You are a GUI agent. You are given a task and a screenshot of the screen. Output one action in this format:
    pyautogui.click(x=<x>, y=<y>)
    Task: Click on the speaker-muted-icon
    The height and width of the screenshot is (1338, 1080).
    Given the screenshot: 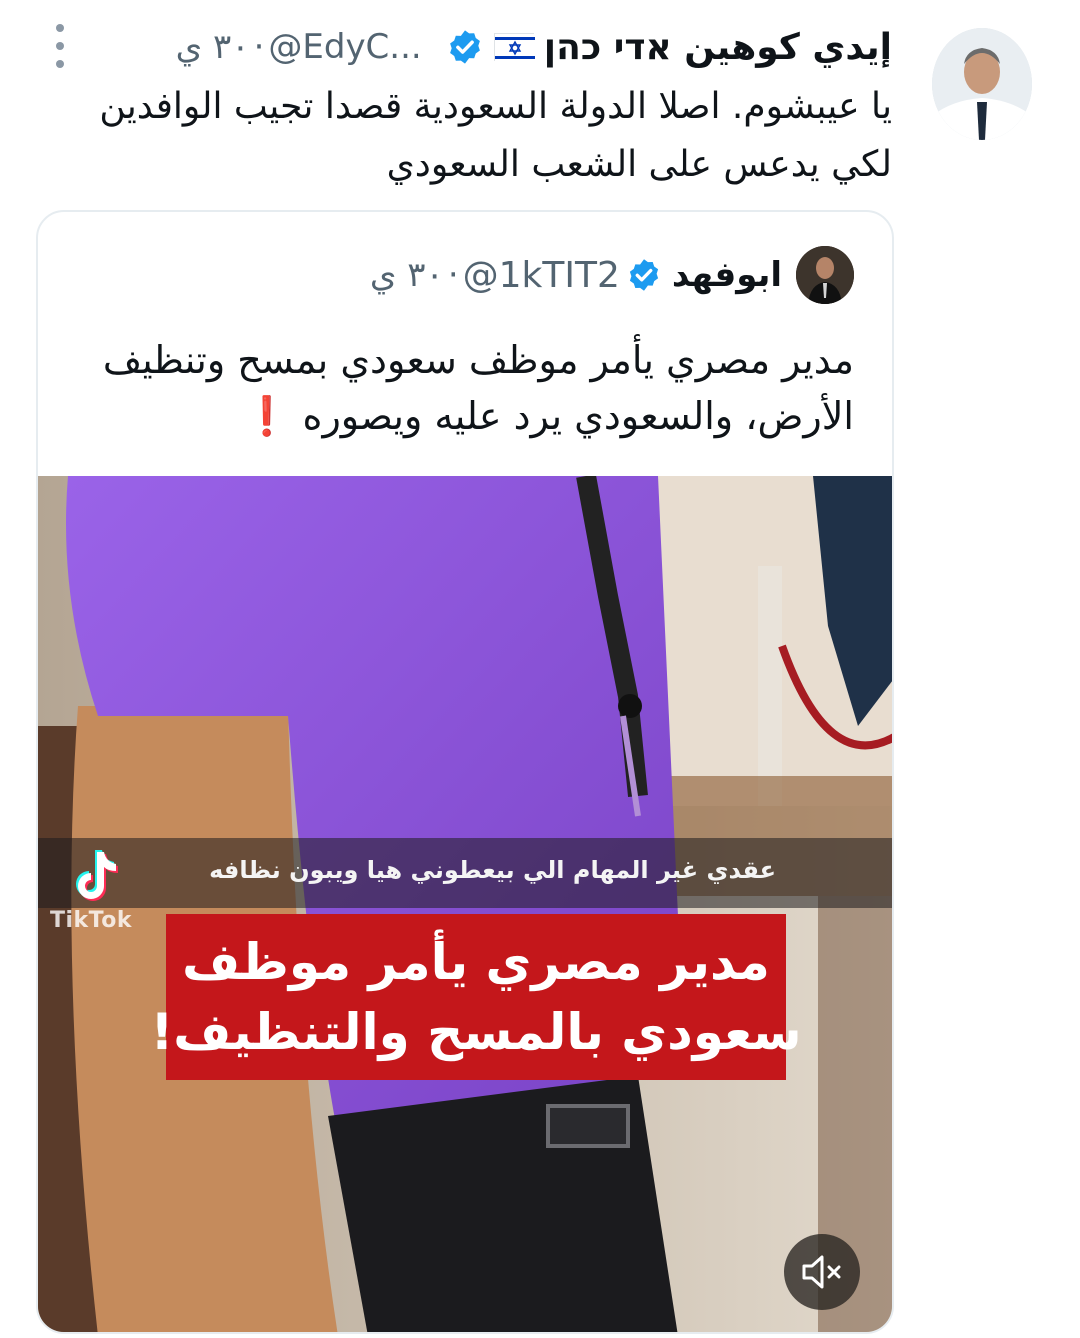 What is the action you would take?
    pyautogui.click(x=821, y=1272)
    